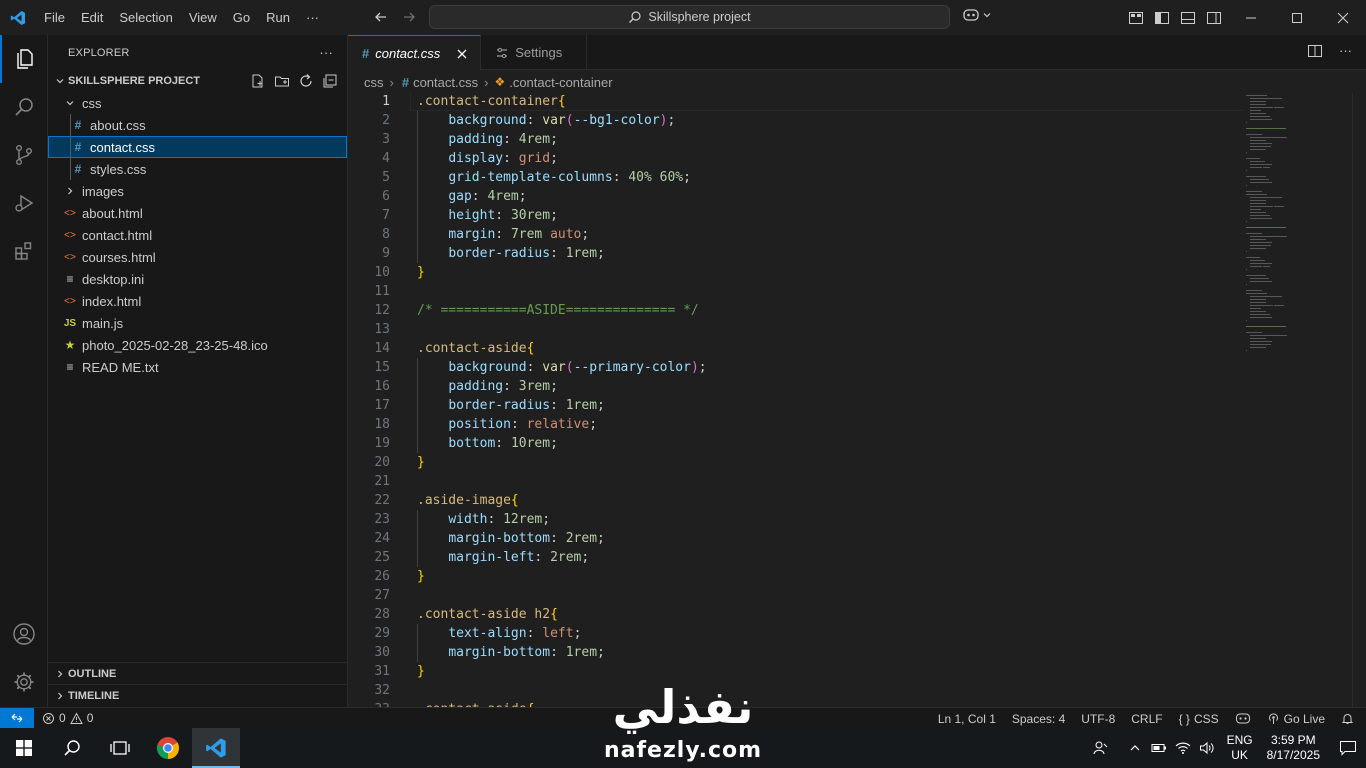 The image size is (1366, 768). Describe the element at coordinates (445, 82) in the screenshot. I see `breadcrumb-file: contact.css` at that location.